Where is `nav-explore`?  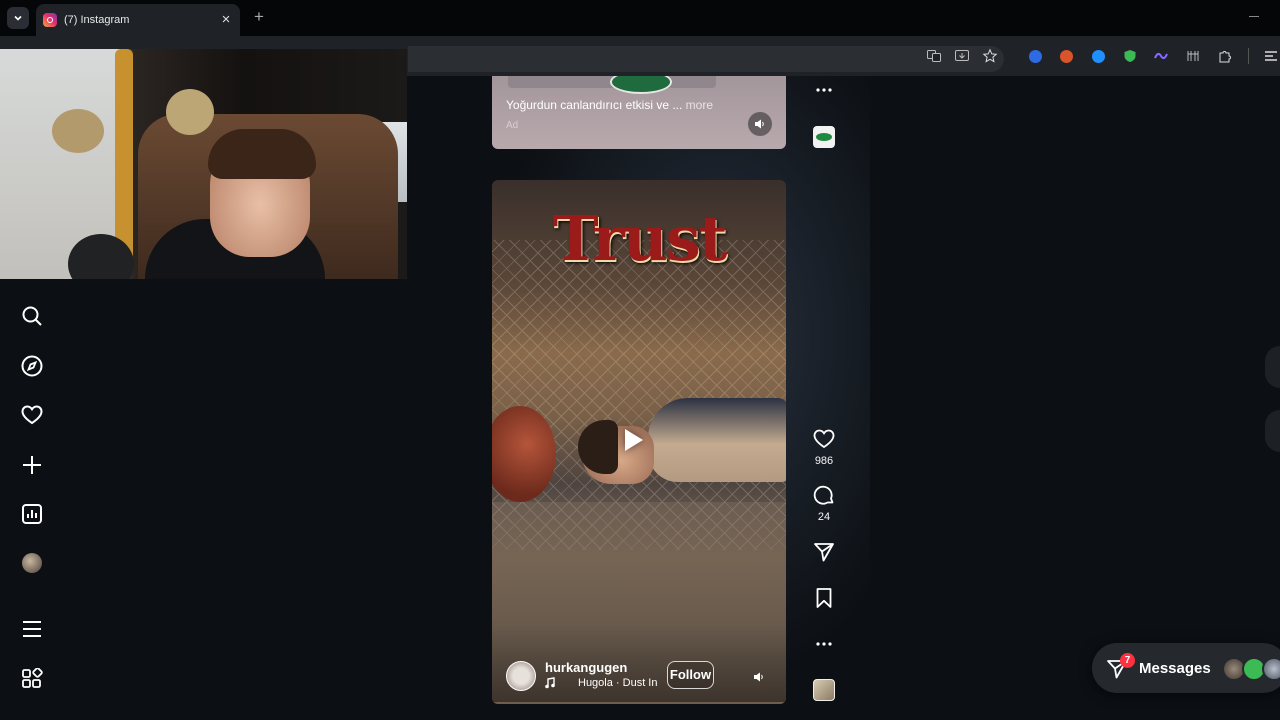
nav-explore is located at coordinates (32, 366).